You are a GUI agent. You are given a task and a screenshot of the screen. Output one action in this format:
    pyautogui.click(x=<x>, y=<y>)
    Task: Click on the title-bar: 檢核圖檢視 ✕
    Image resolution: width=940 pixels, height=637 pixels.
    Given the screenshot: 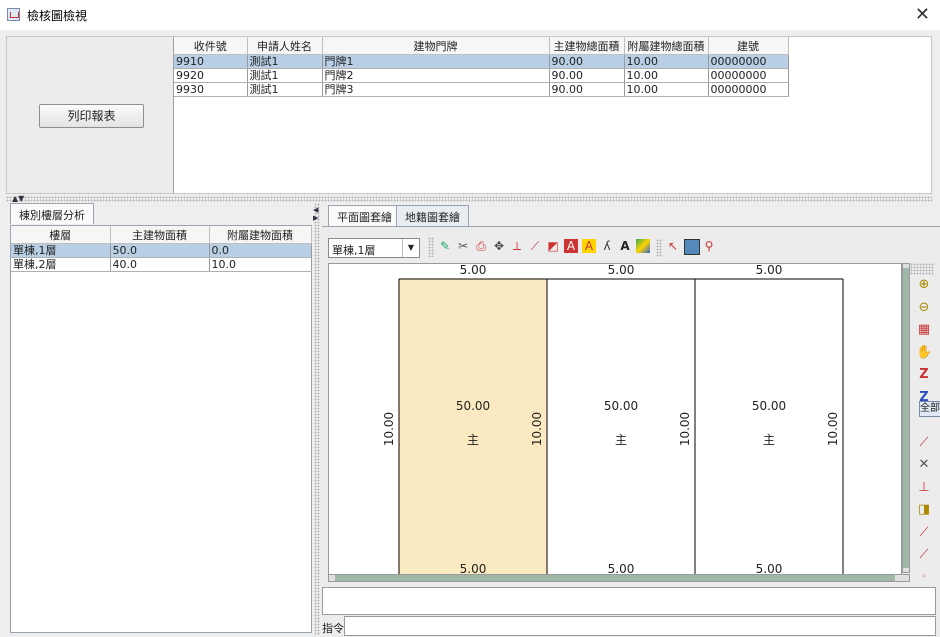 What is the action you would take?
    pyautogui.click(x=470, y=15)
    